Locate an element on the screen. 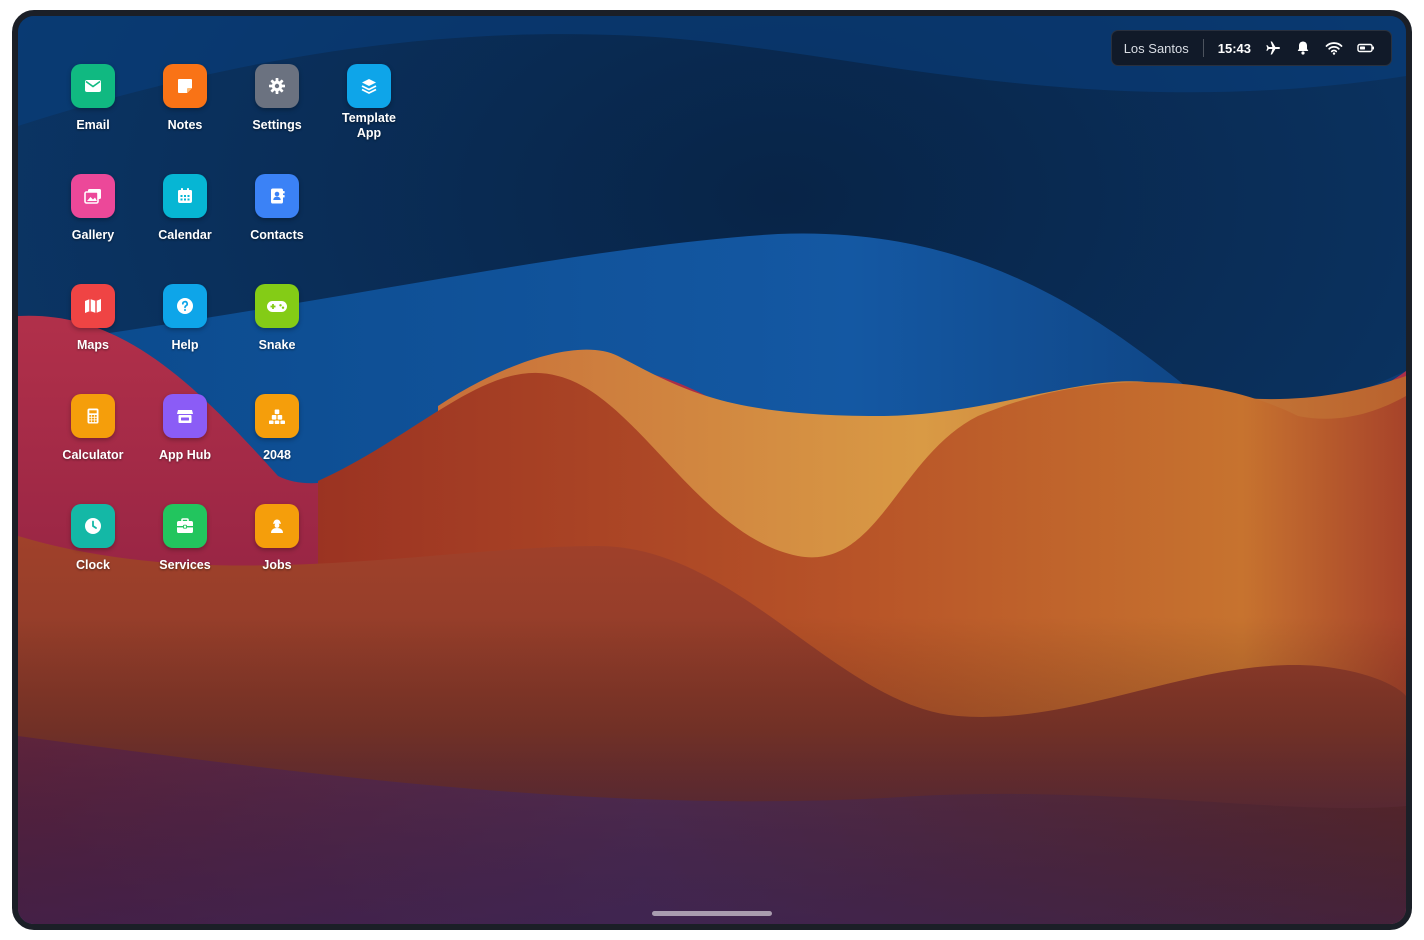 This screenshot has height=940, width=1424. app-maps: Maps is located at coordinates (93, 318).